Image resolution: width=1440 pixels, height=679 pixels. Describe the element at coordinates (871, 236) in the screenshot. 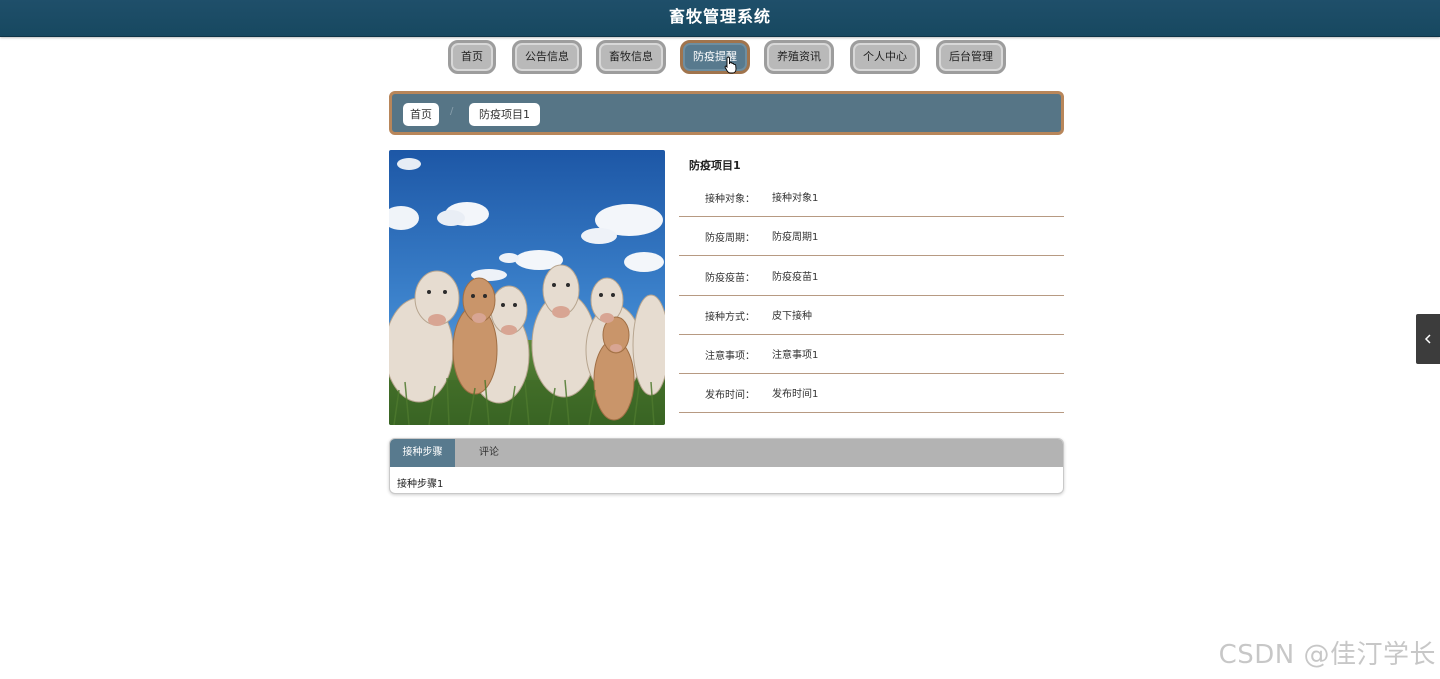

I see `detail-row-epidemic-cycle: 防疫周期： 防疫周期1` at that location.